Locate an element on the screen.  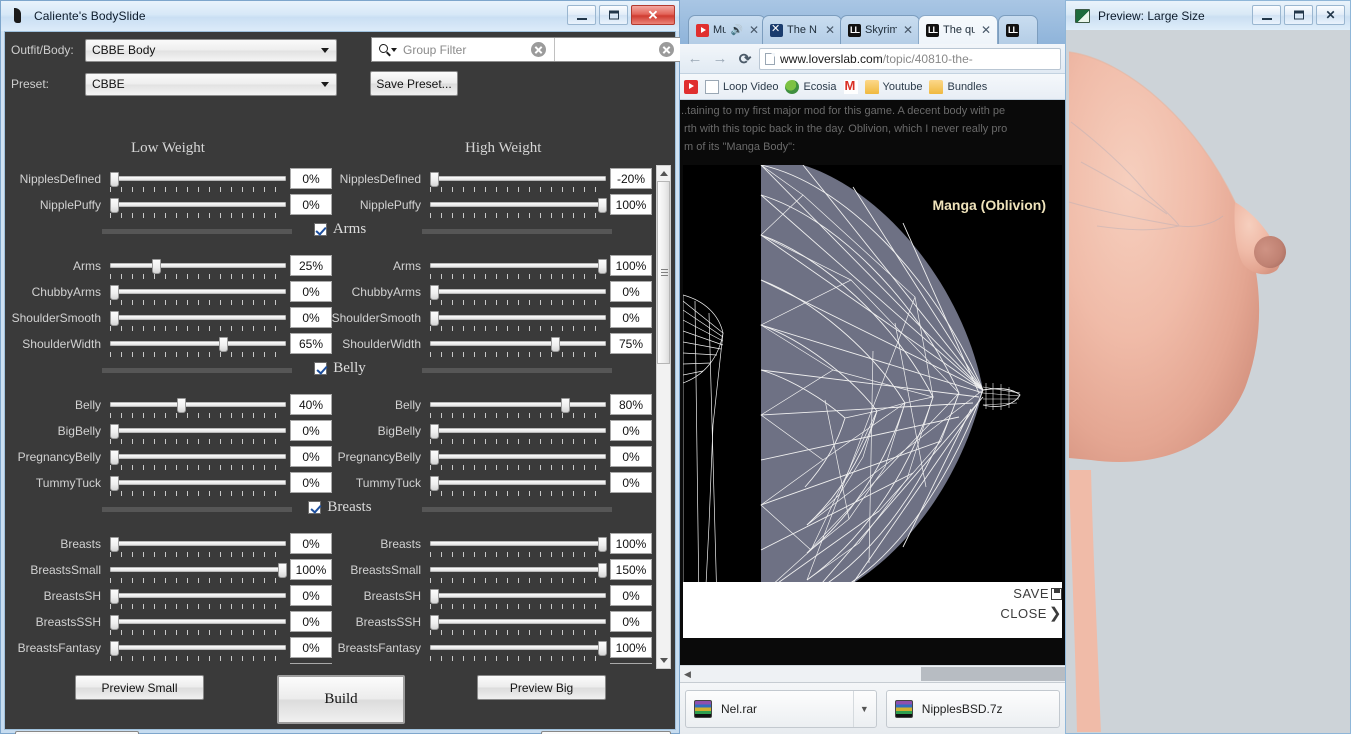
section-checkbox-breasts is located at coordinates (315, 507).